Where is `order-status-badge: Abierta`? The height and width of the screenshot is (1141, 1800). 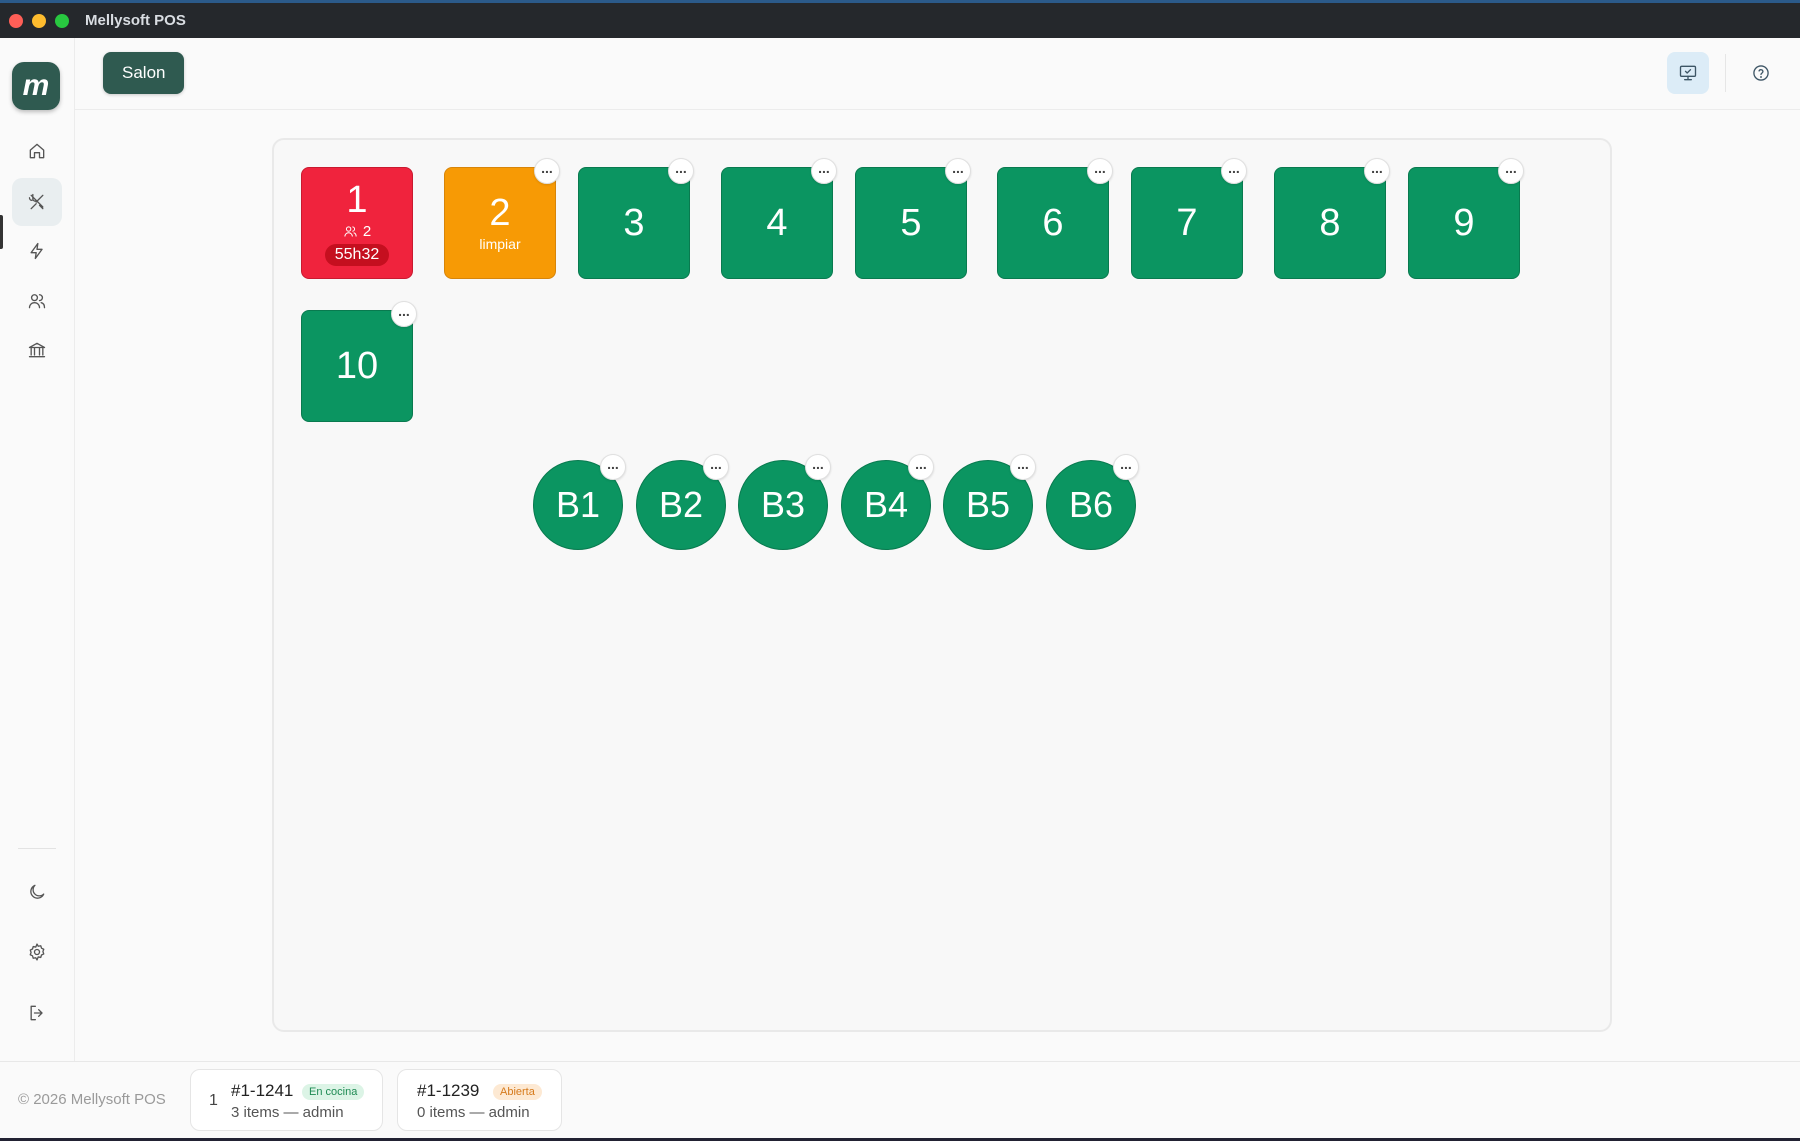
order-status-badge: Abierta is located at coordinates (517, 1092).